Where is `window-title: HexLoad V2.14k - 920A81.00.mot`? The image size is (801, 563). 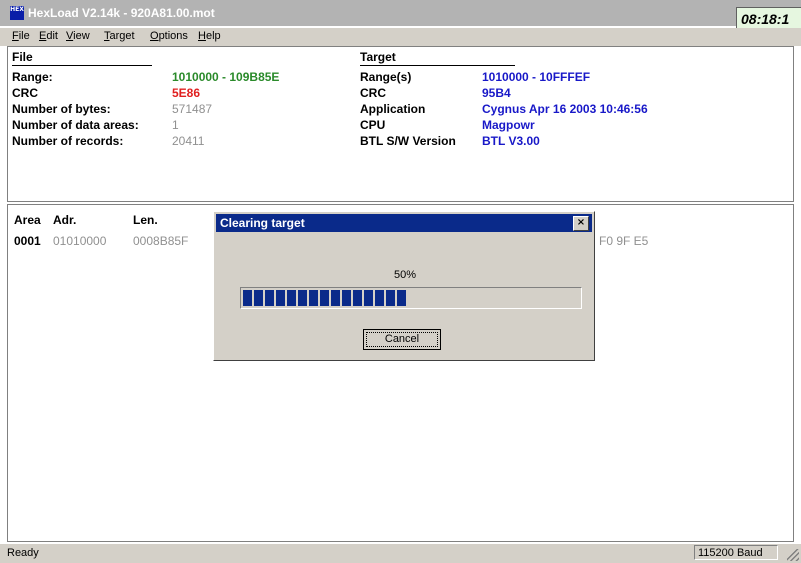 window-title: HexLoad V2.14k - 920A81.00.mot is located at coordinates (121, 13).